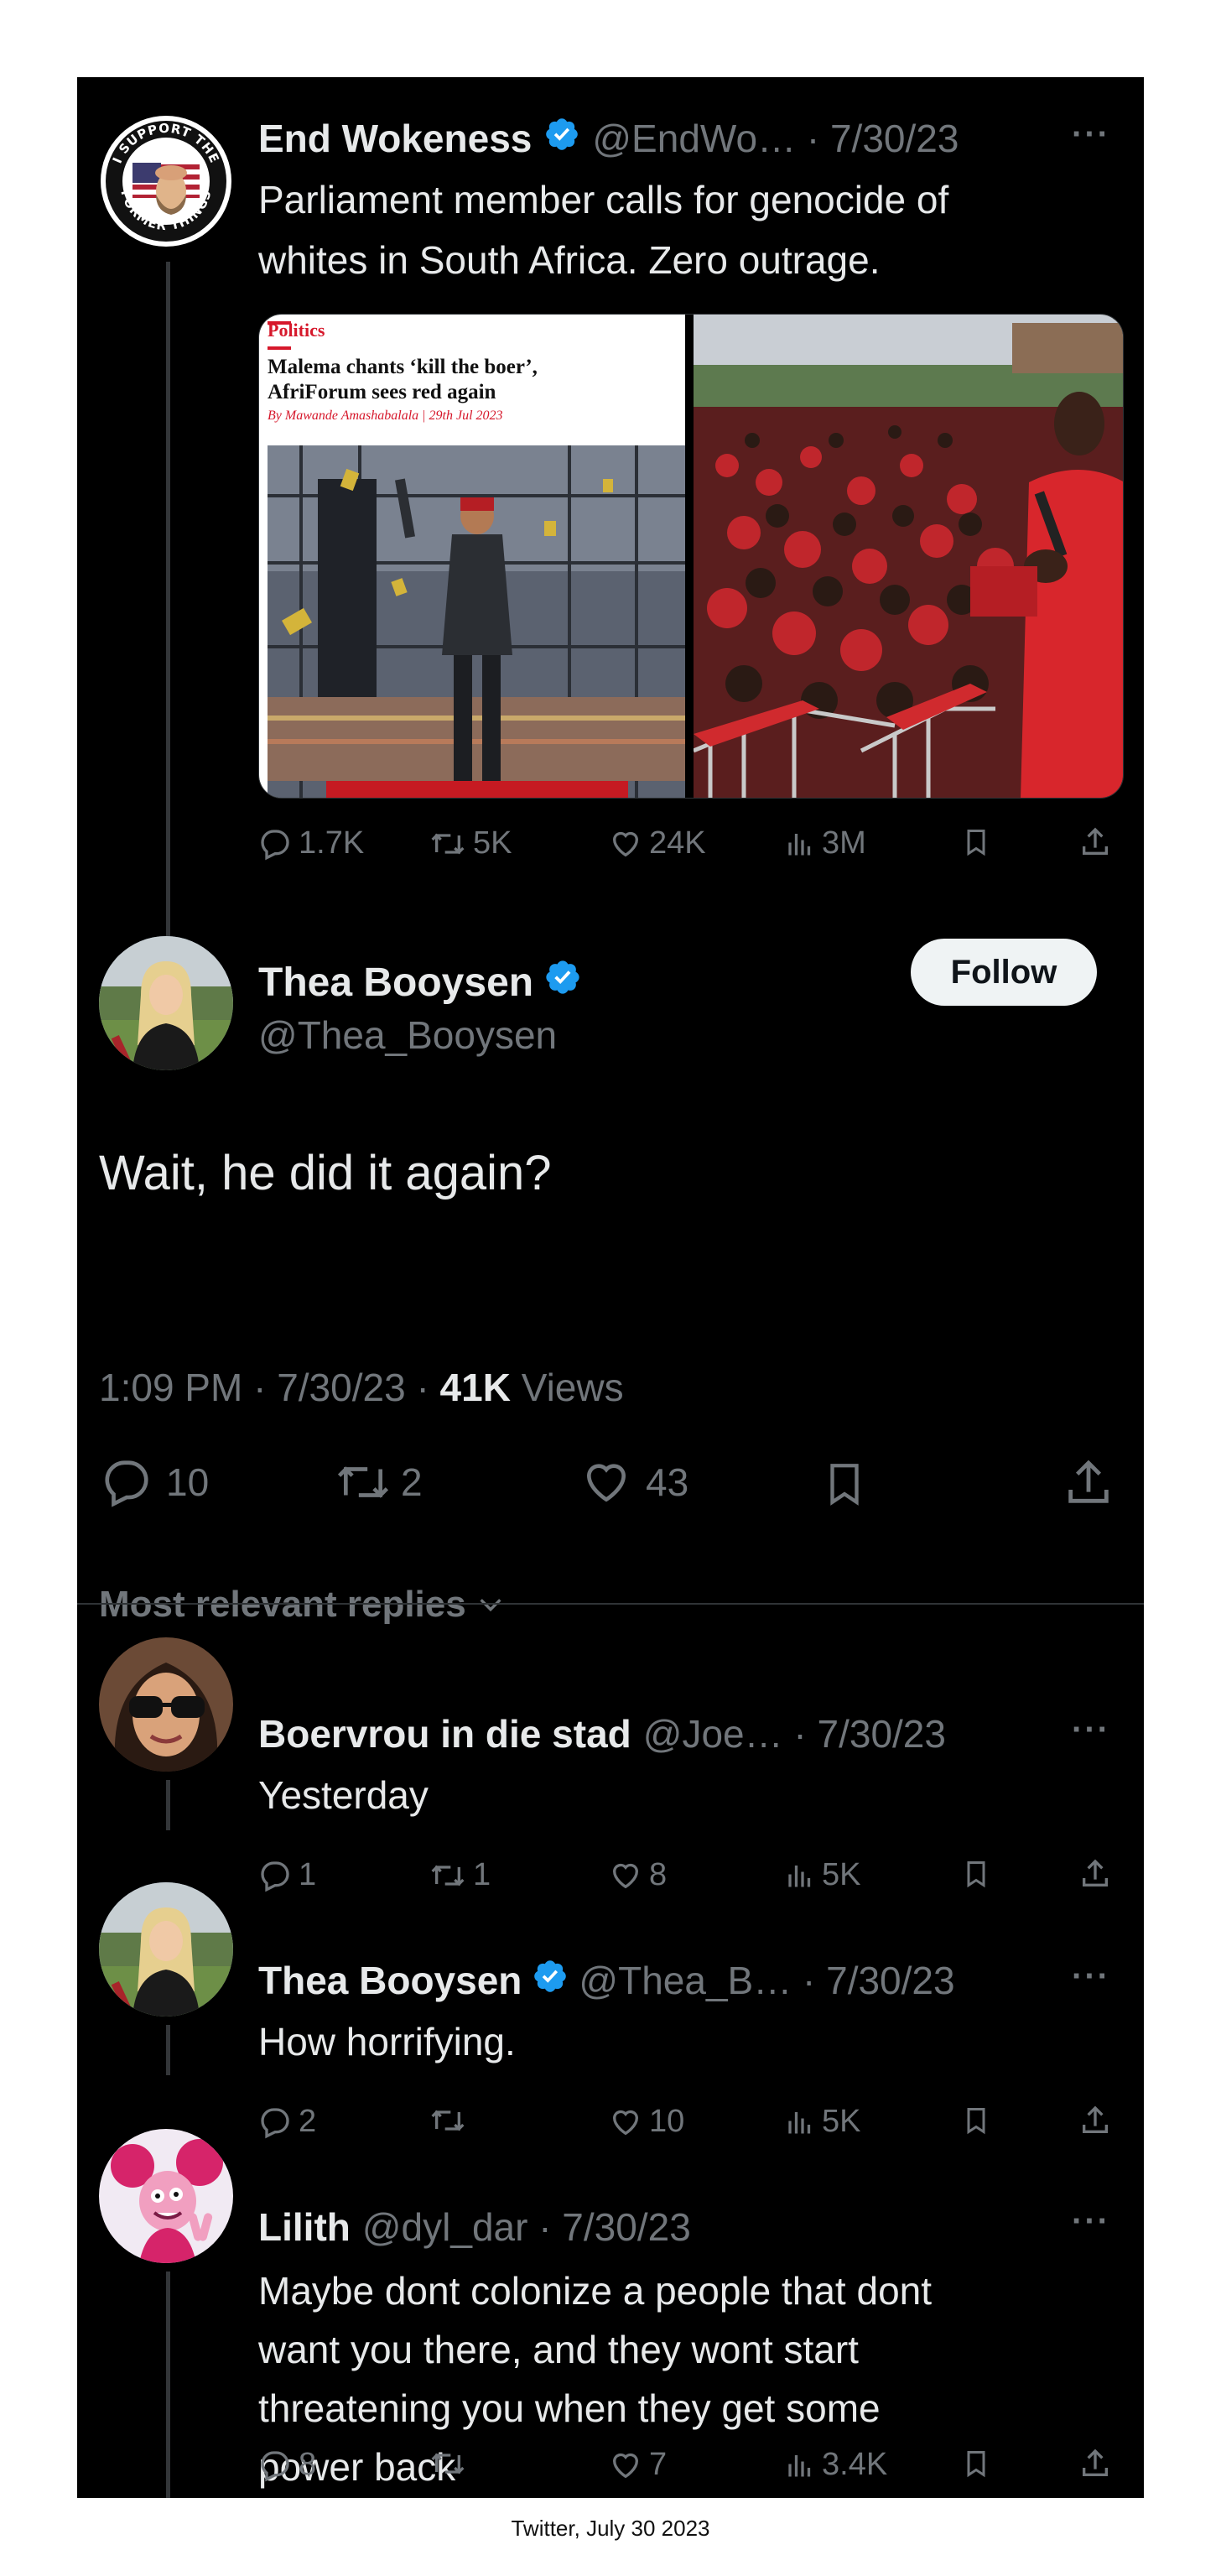 The width and height of the screenshot is (1221, 2576). What do you see at coordinates (766, 1980) in the screenshot?
I see `handle-date: @Thea_B… · 7/30/23` at bounding box center [766, 1980].